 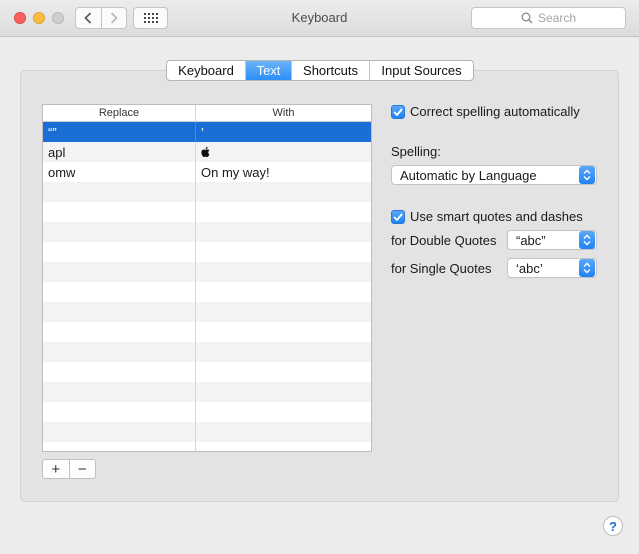 I want to click on single-quotes-label: for Single Quotes, so click(x=441, y=268).